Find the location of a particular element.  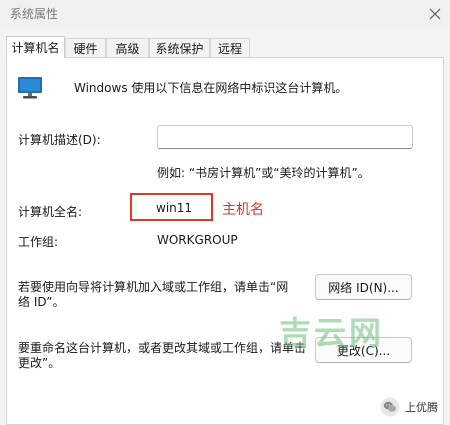

tab-remote: 远程 is located at coordinates (230, 48).